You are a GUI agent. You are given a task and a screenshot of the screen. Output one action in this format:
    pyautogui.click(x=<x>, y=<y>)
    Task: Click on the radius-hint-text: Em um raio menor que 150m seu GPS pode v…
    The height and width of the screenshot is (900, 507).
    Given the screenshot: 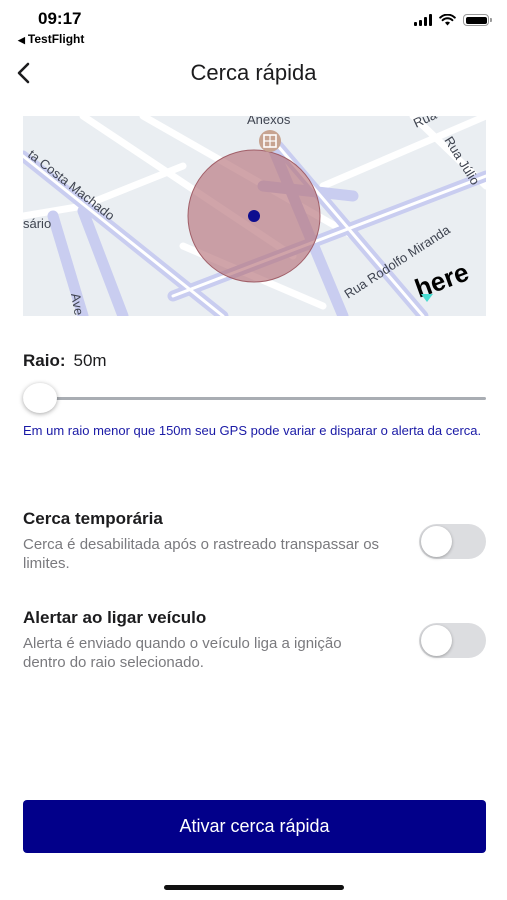 What is the action you would take?
    pyautogui.click(x=252, y=430)
    